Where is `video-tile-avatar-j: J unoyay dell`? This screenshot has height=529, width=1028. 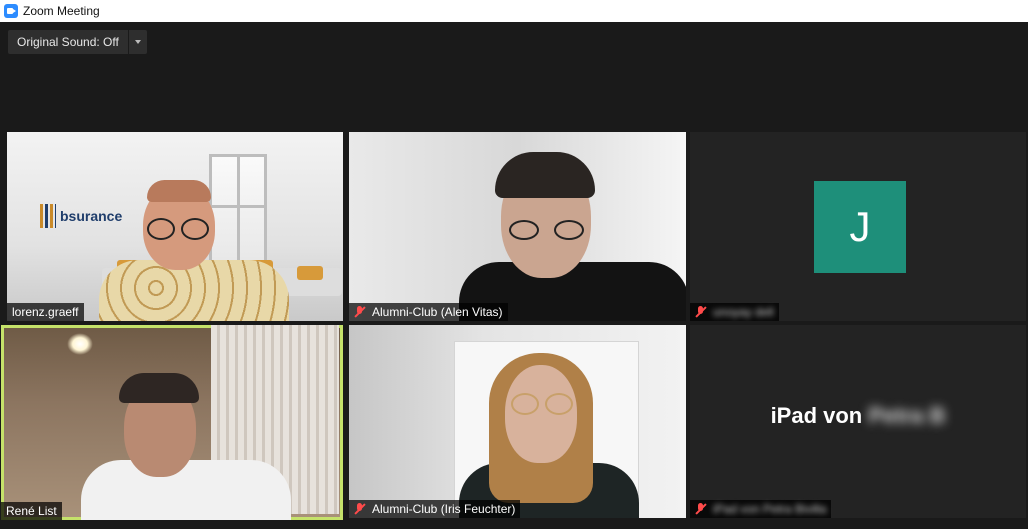
video-tile-avatar-j: J unoyay dell is located at coordinates (858, 226).